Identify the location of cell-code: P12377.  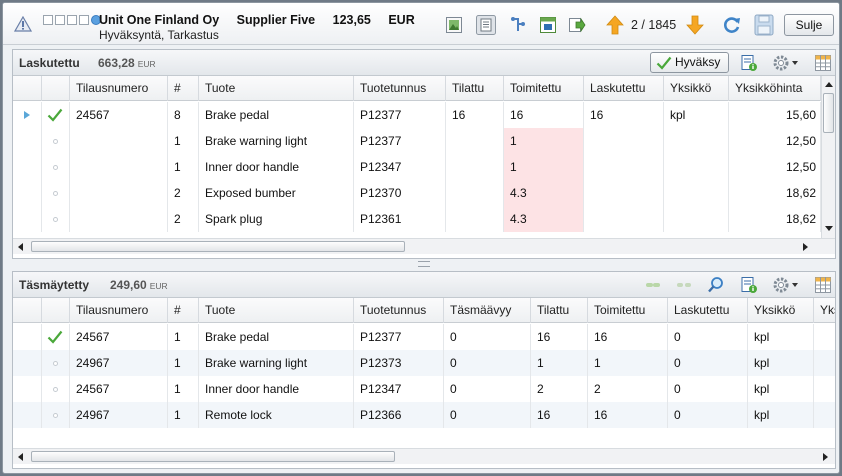
(399, 337).